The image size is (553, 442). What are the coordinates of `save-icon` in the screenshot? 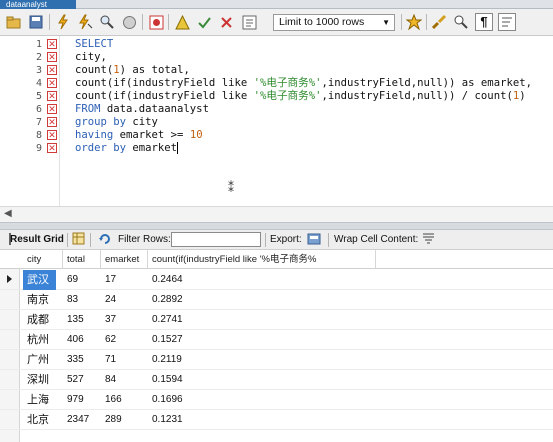 It's located at (36, 22).